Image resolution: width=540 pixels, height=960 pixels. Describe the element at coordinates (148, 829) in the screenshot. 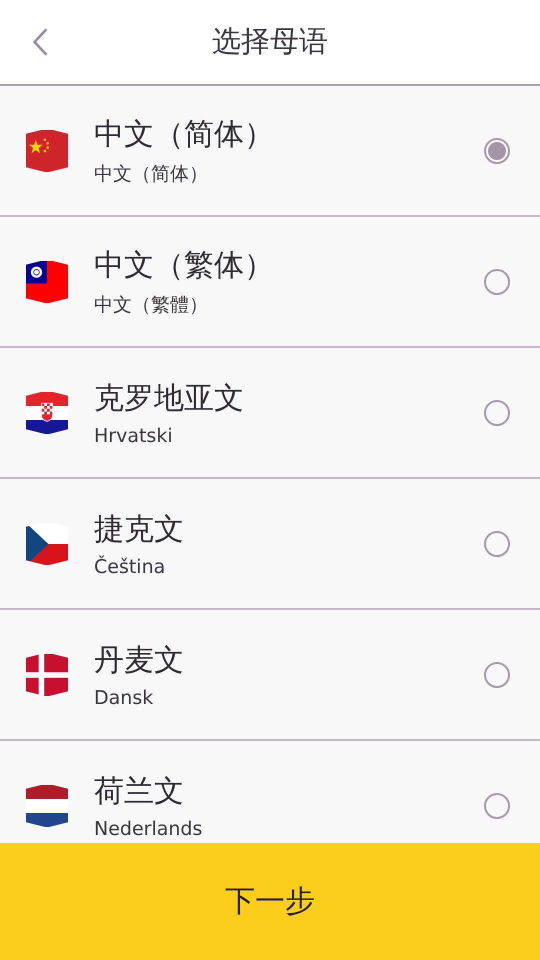

I see `native-name: Nederlands` at that location.